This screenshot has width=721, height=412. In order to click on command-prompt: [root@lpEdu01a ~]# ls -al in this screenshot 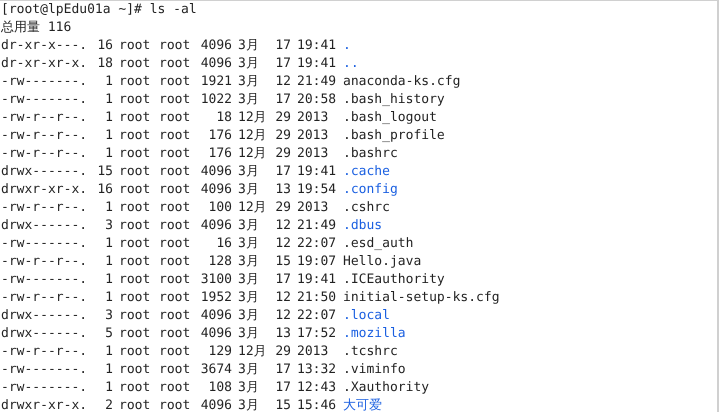, I will do `click(99, 9)`.